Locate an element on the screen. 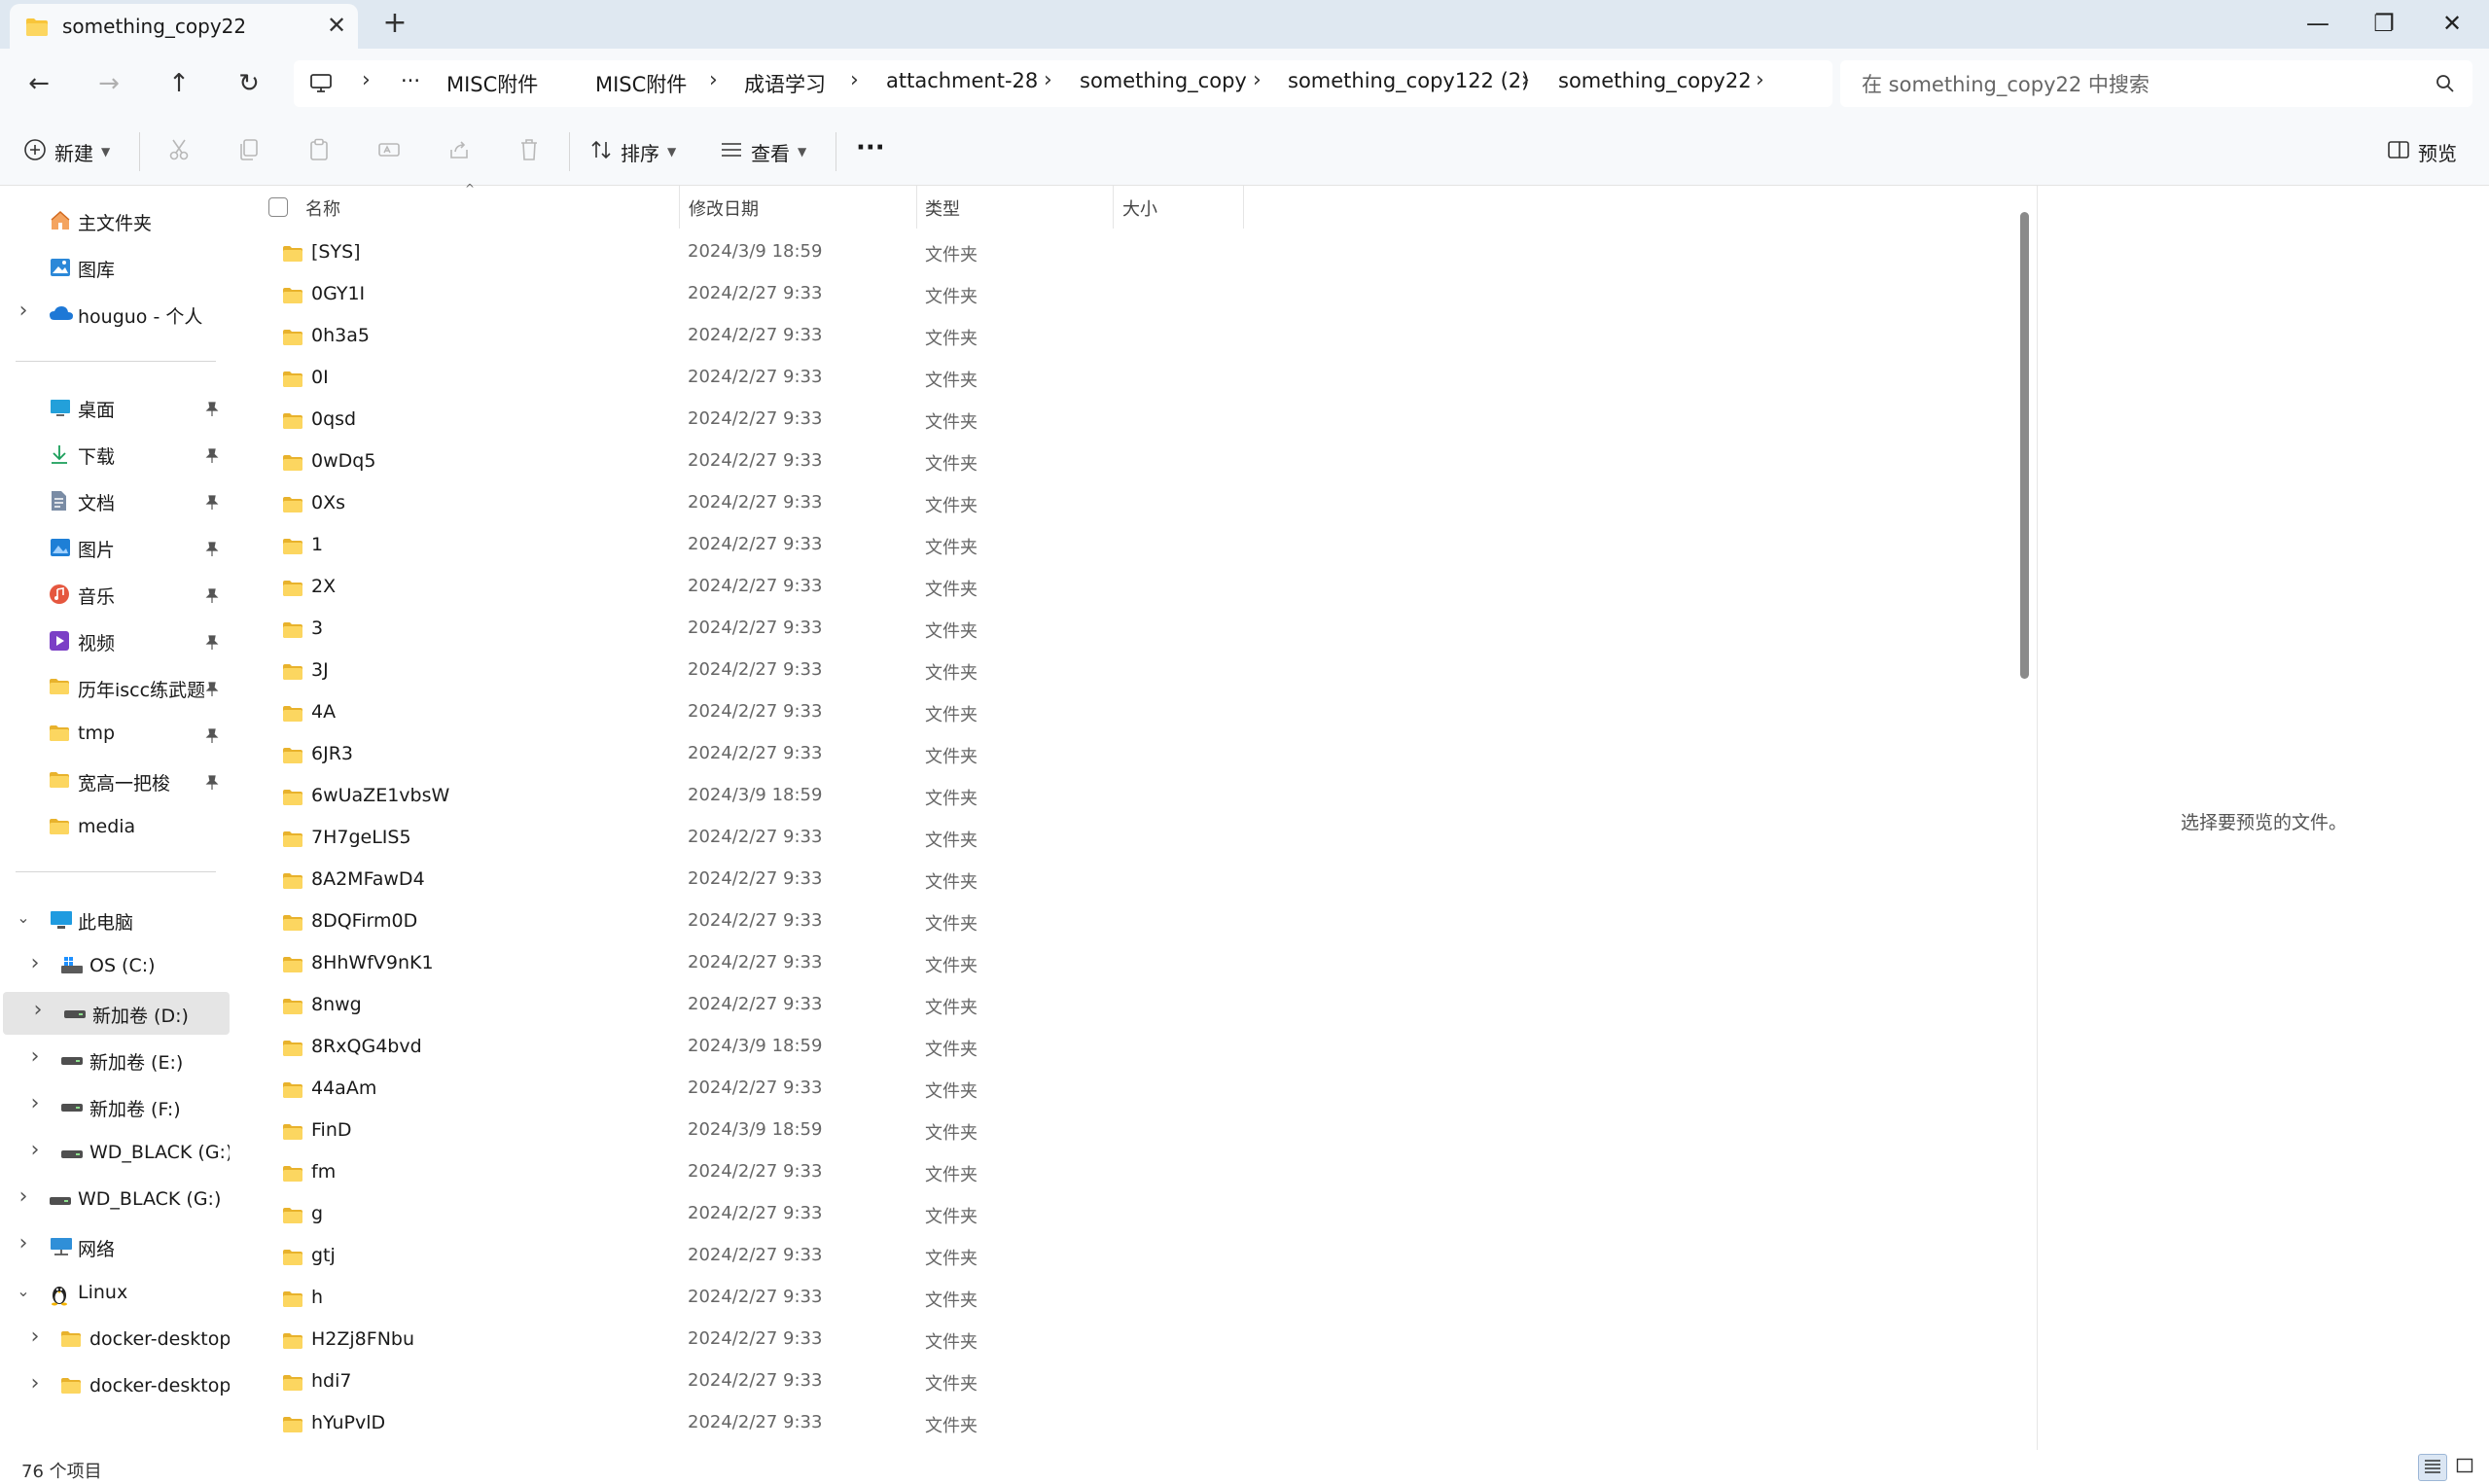 This screenshot has width=2489, height=1484. sidebar-item-tree: › docker-desktop- is located at coordinates (115, 1387).